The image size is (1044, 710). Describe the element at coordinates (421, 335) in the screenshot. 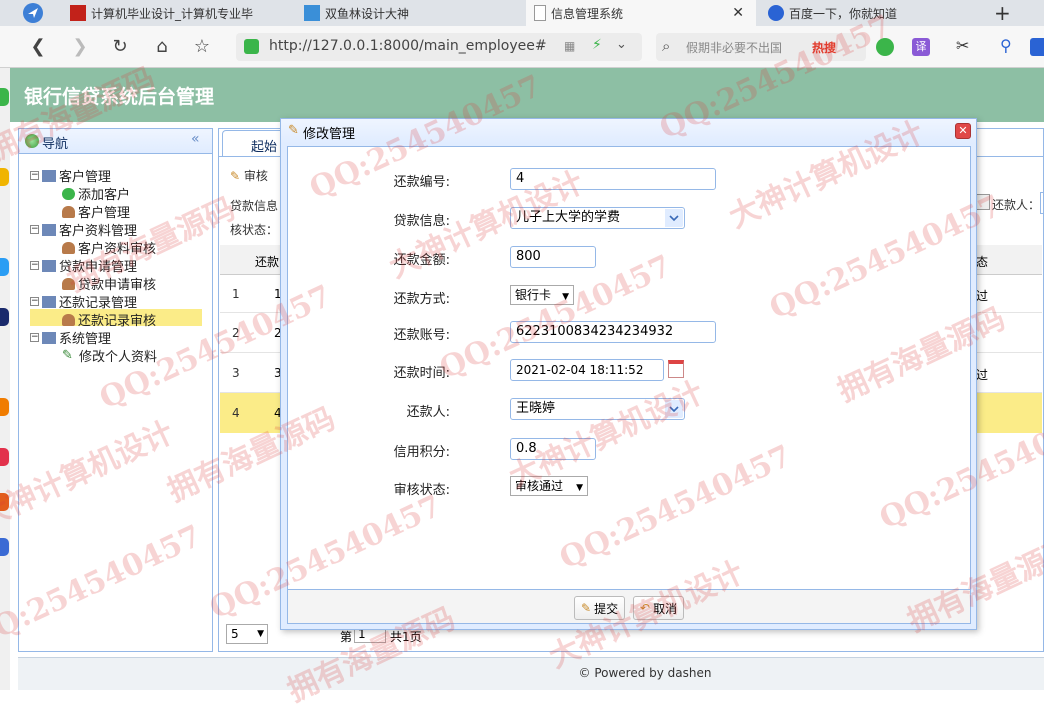

I see `account-label: 还款账号:` at that location.